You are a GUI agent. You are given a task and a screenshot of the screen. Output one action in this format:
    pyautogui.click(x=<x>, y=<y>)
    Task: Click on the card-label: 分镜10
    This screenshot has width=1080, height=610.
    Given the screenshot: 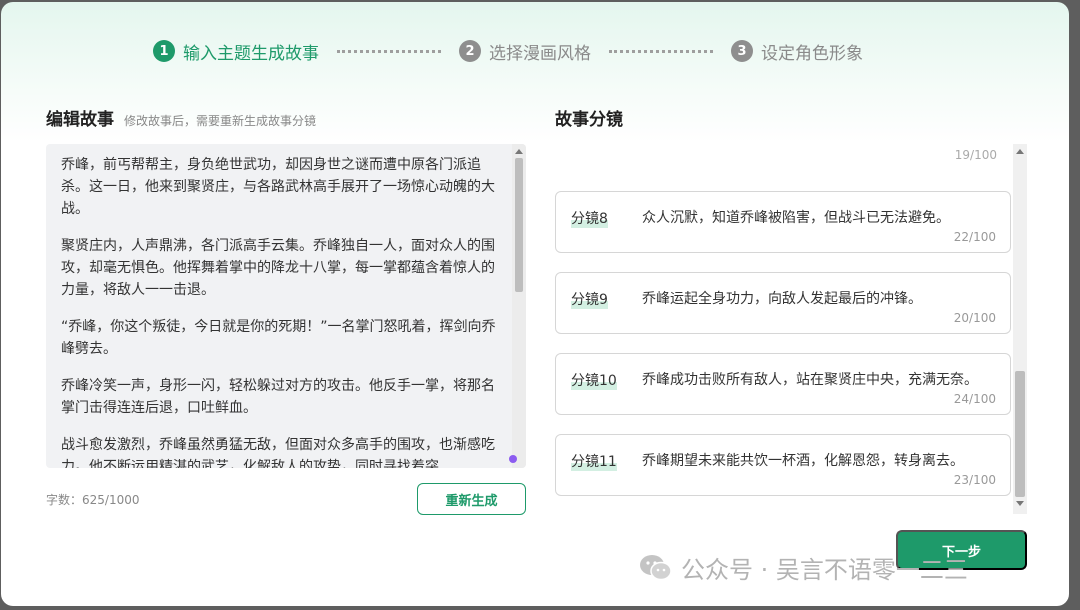 What is the action you would take?
    pyautogui.click(x=594, y=380)
    